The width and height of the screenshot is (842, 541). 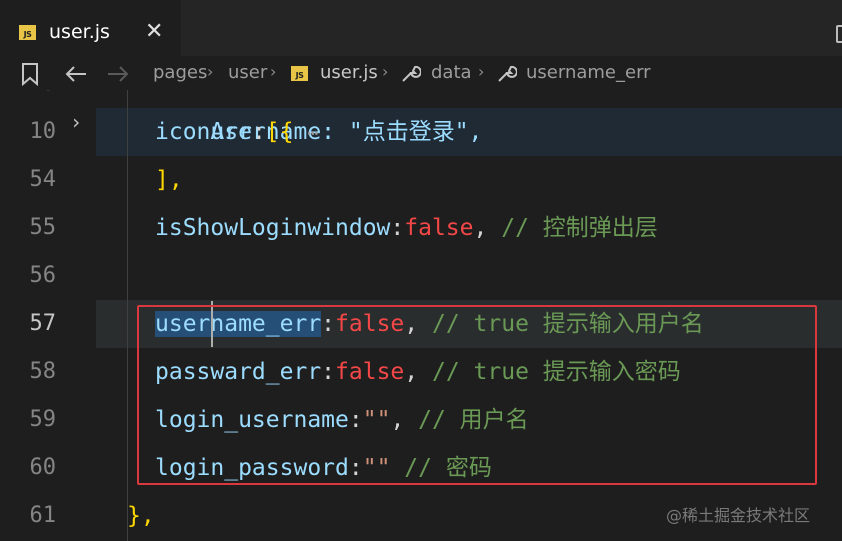 What do you see at coordinates (43, 227) in the screenshot?
I see `line-number: 55` at bounding box center [43, 227].